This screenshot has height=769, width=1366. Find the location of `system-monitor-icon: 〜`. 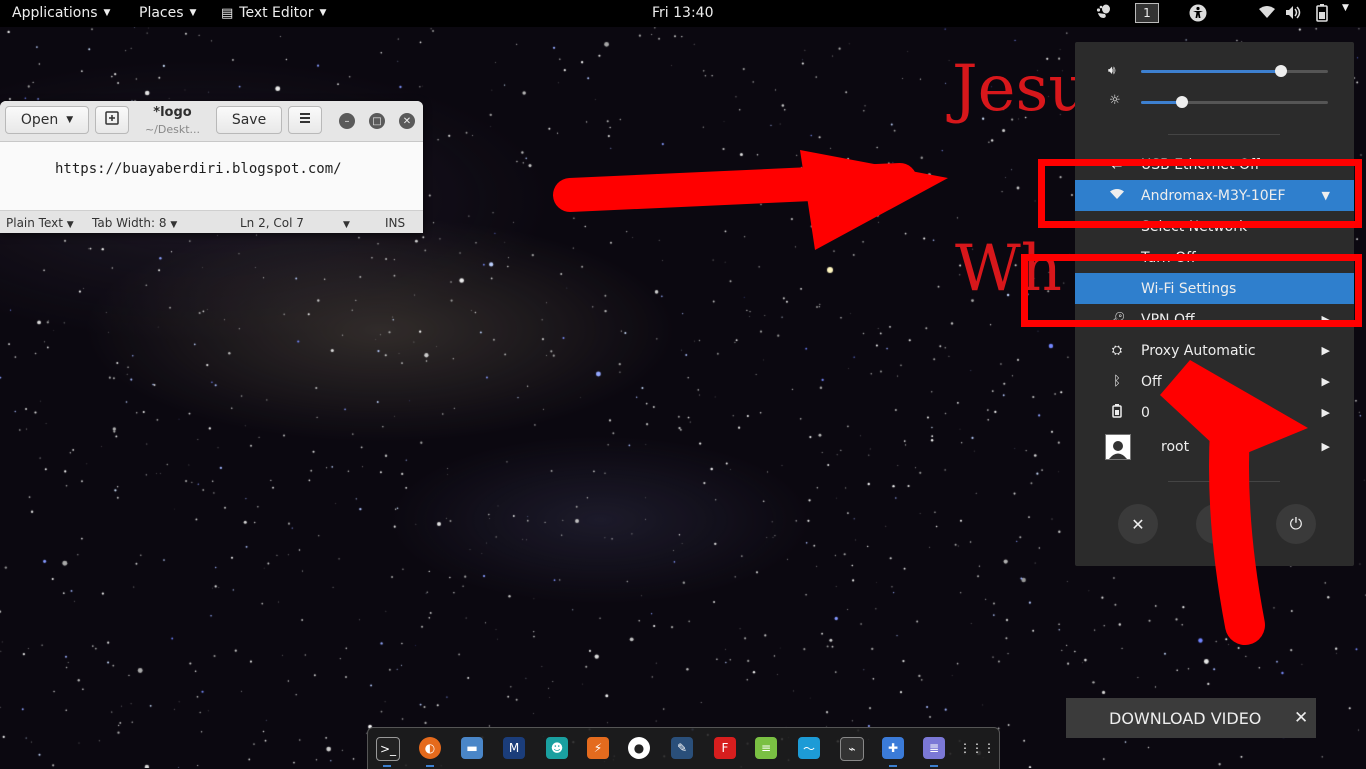

system-monitor-icon: 〜 is located at coordinates (809, 748).